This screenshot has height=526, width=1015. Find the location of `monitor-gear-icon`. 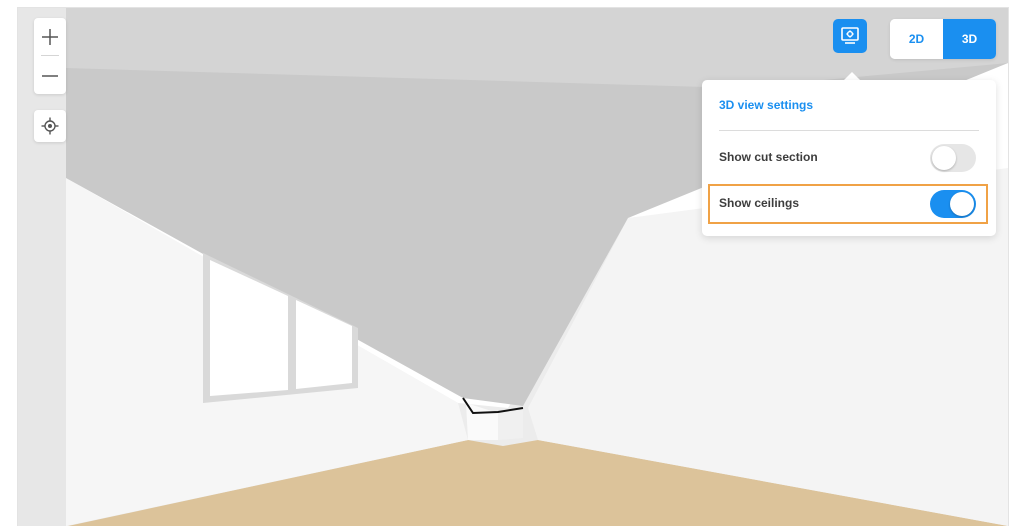

monitor-gear-icon is located at coordinates (850, 35).